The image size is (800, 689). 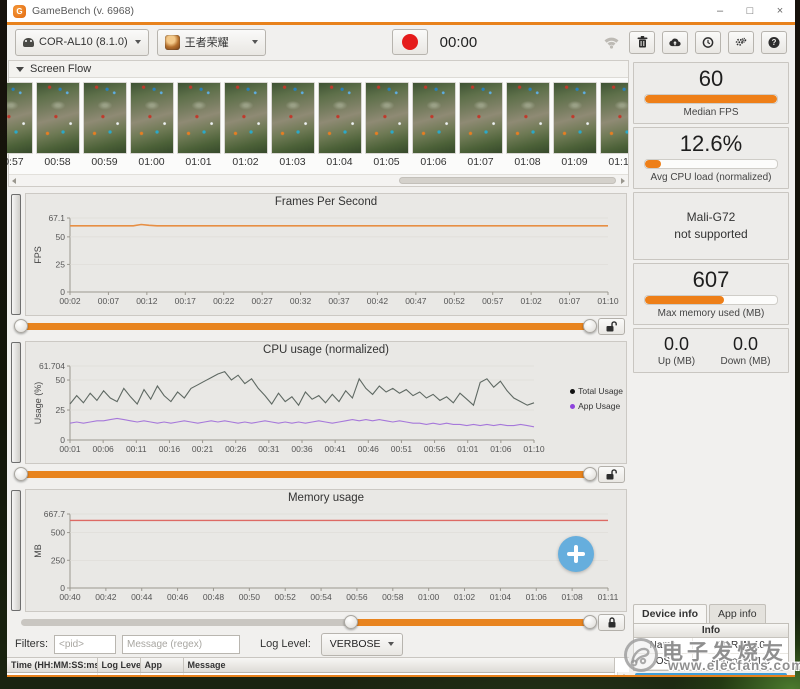 I want to click on screen-flow-thumbnail: 01:00, so click(x=151, y=125).